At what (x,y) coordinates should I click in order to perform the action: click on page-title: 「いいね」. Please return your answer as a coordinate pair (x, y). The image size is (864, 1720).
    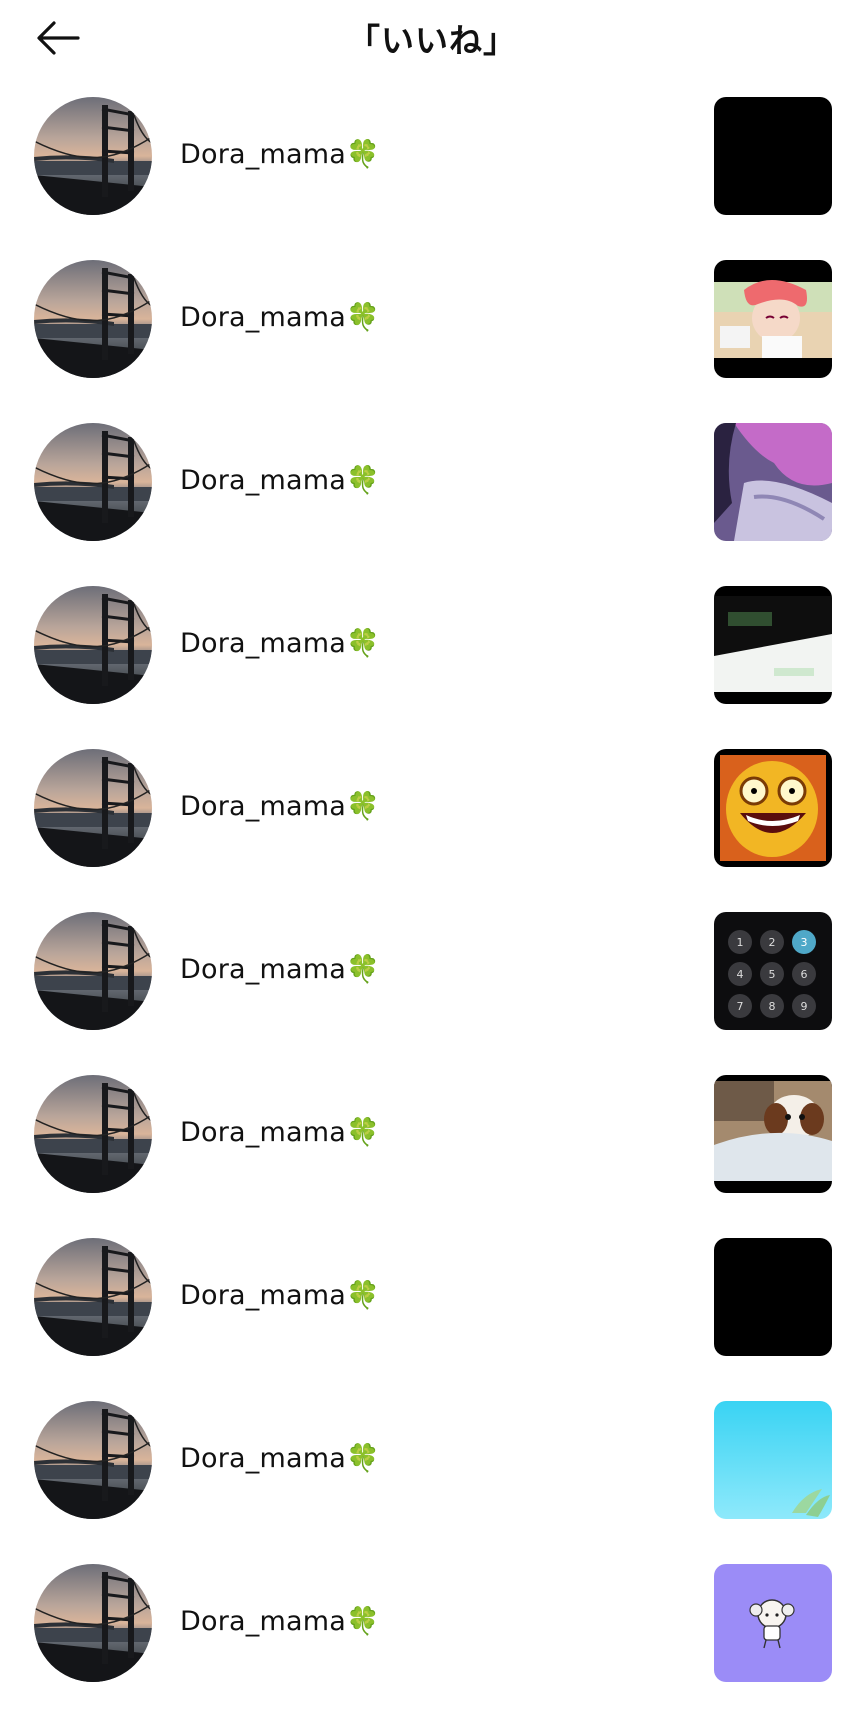
    Looking at the image, I should click on (432, 40).